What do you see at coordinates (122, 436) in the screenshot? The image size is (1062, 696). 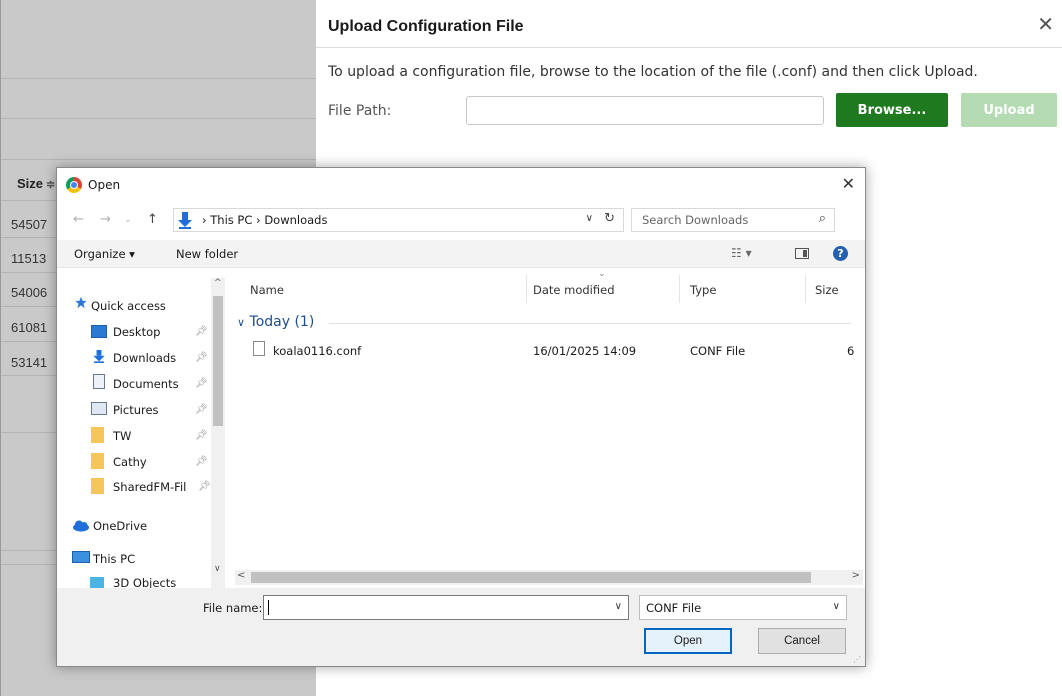 I see `nav-item-tw: TW` at bounding box center [122, 436].